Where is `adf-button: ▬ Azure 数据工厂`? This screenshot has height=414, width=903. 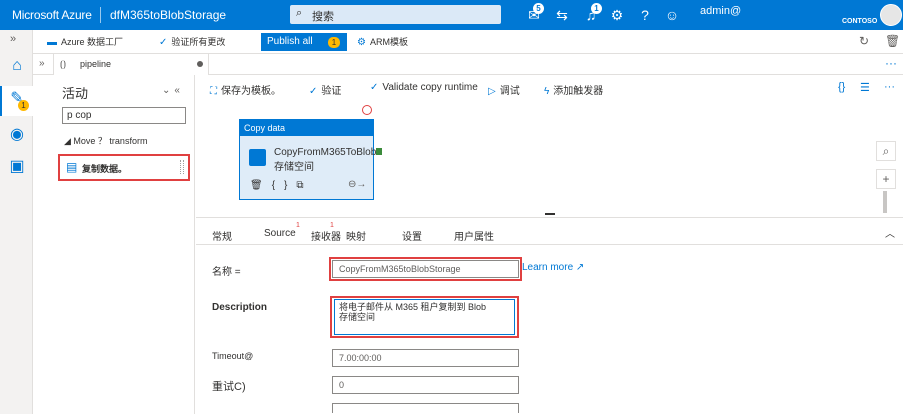
adf-button: ▬ Azure 数据工厂 is located at coordinates (85, 41).